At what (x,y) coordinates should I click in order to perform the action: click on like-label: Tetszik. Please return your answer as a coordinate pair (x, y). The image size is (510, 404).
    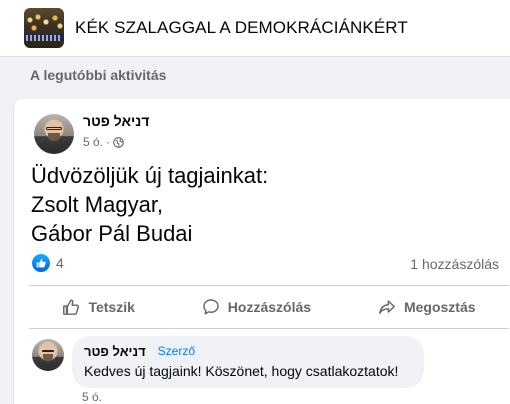
    Looking at the image, I should click on (111, 307).